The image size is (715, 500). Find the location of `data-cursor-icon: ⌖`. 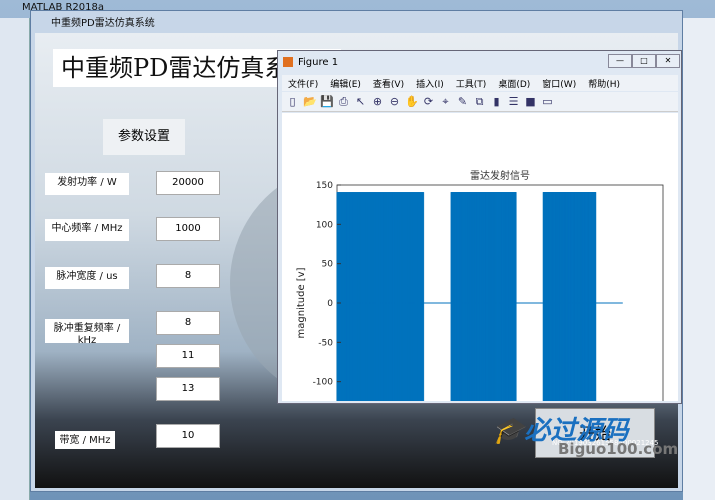

data-cursor-icon: ⌖ is located at coordinates (445, 101).